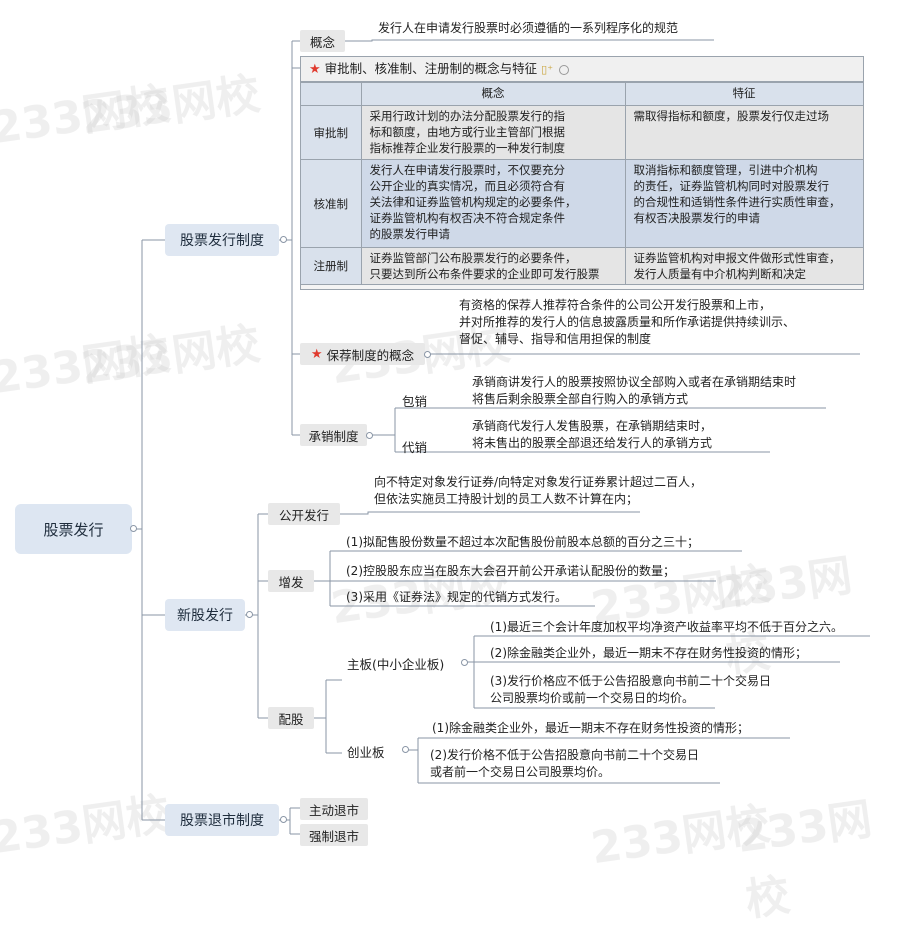  Describe the element at coordinates (205, 615) in the screenshot. I see `branch-new-issue: 新股发行` at that location.